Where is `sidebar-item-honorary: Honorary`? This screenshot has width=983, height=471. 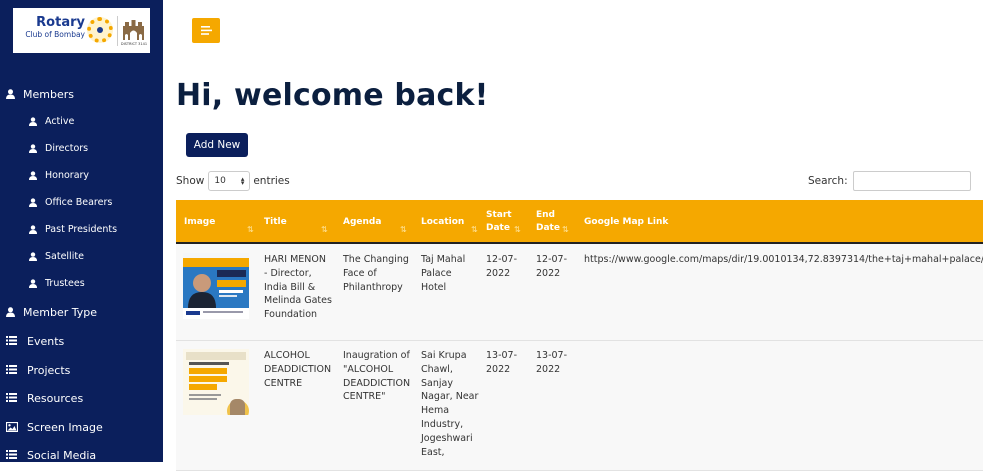 sidebar-item-honorary: Honorary is located at coordinates (81, 175).